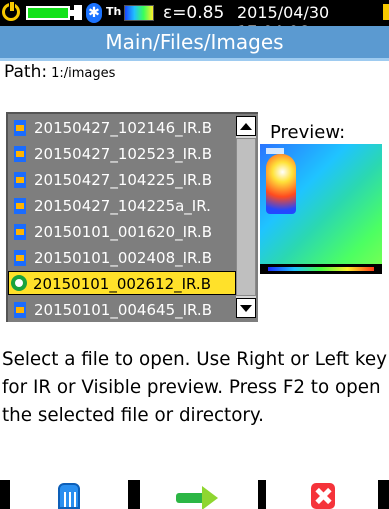 Image resolution: width=389 pixels, height=509 pixels. What do you see at coordinates (308, 132) in the screenshot?
I see `preview-label: Preview:` at bounding box center [308, 132].